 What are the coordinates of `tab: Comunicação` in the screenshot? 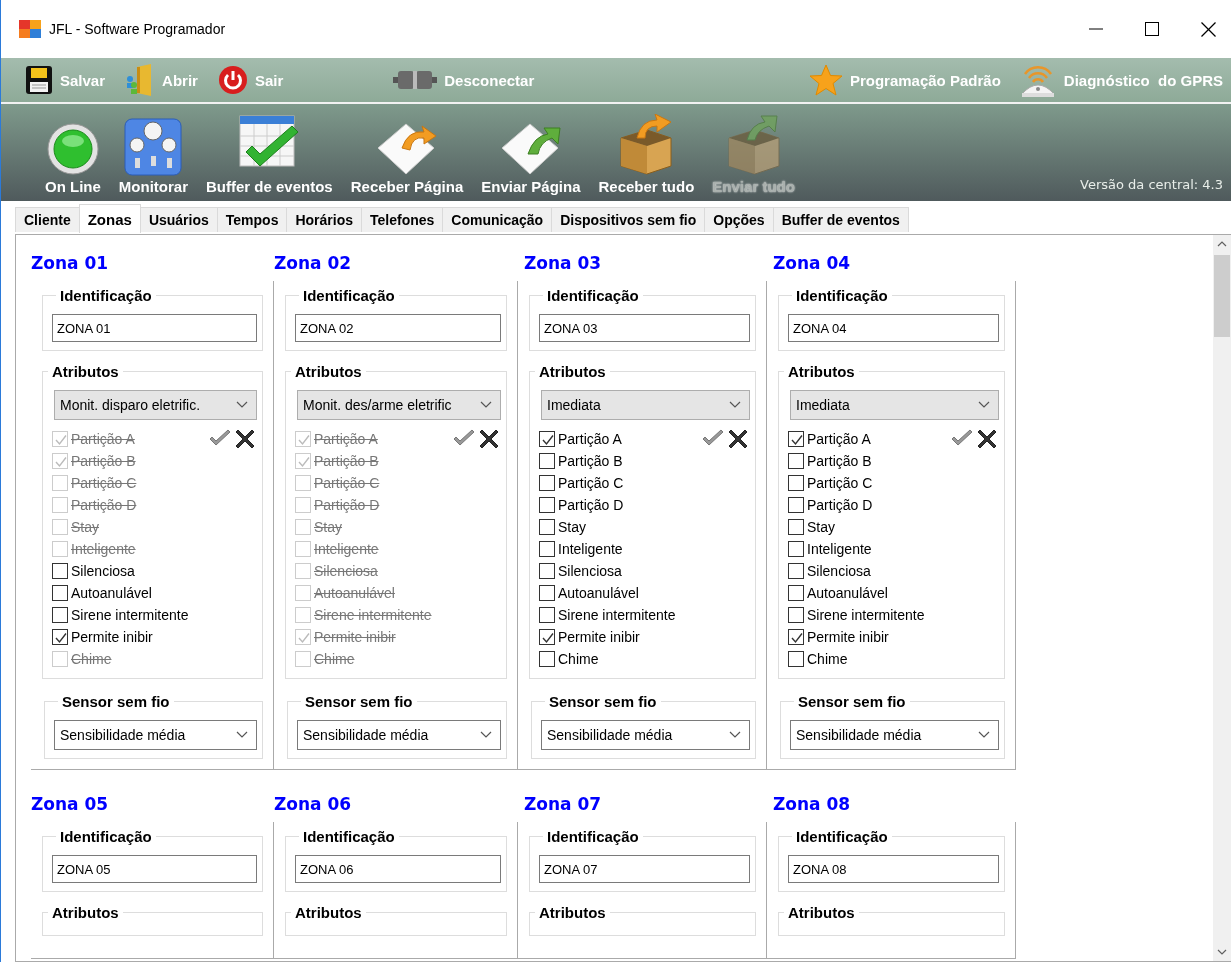 It's located at (497, 219).